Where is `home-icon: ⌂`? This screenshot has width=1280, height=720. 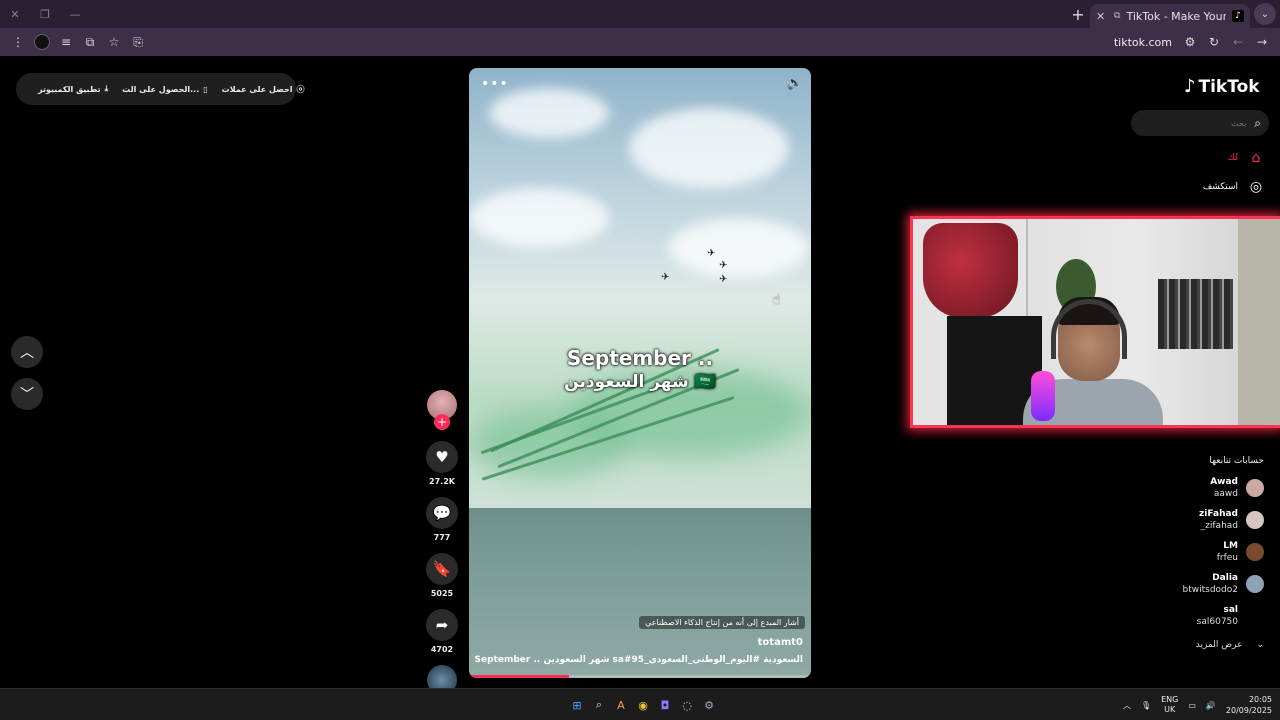 home-icon: ⌂ is located at coordinates (1256, 158).